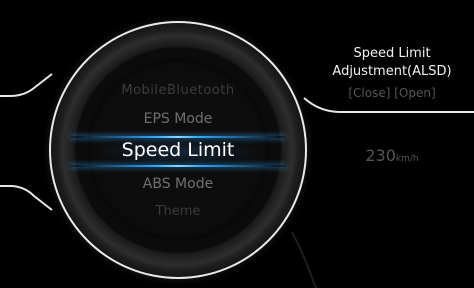 This screenshot has height=288, width=474. I want to click on menu-item-theme: Theme, so click(178, 211).